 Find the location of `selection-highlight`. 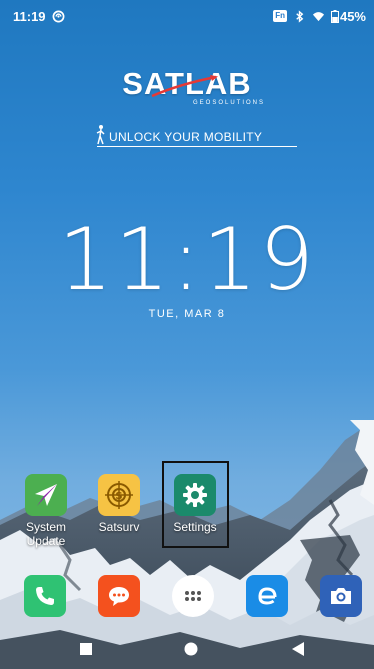

selection-highlight is located at coordinates (195, 504).